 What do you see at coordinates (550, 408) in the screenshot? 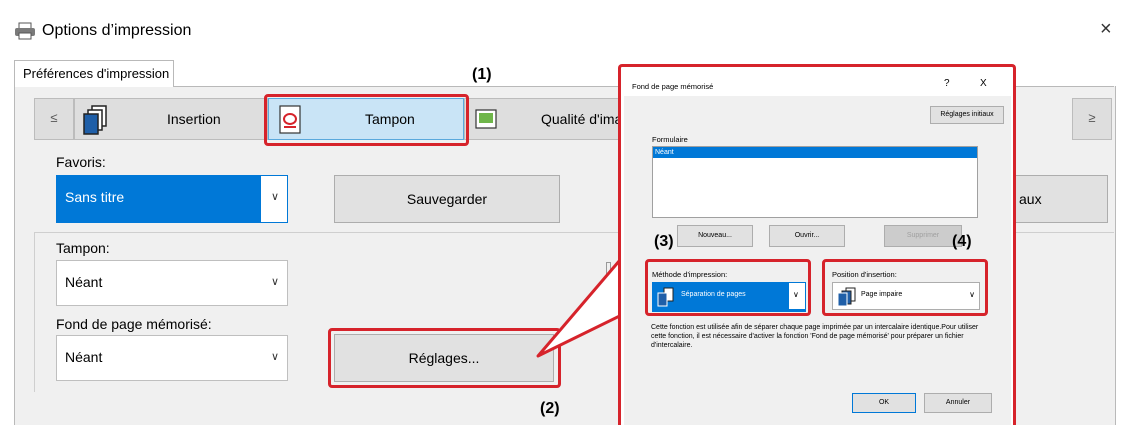
I see `callout-2: (2)` at bounding box center [550, 408].